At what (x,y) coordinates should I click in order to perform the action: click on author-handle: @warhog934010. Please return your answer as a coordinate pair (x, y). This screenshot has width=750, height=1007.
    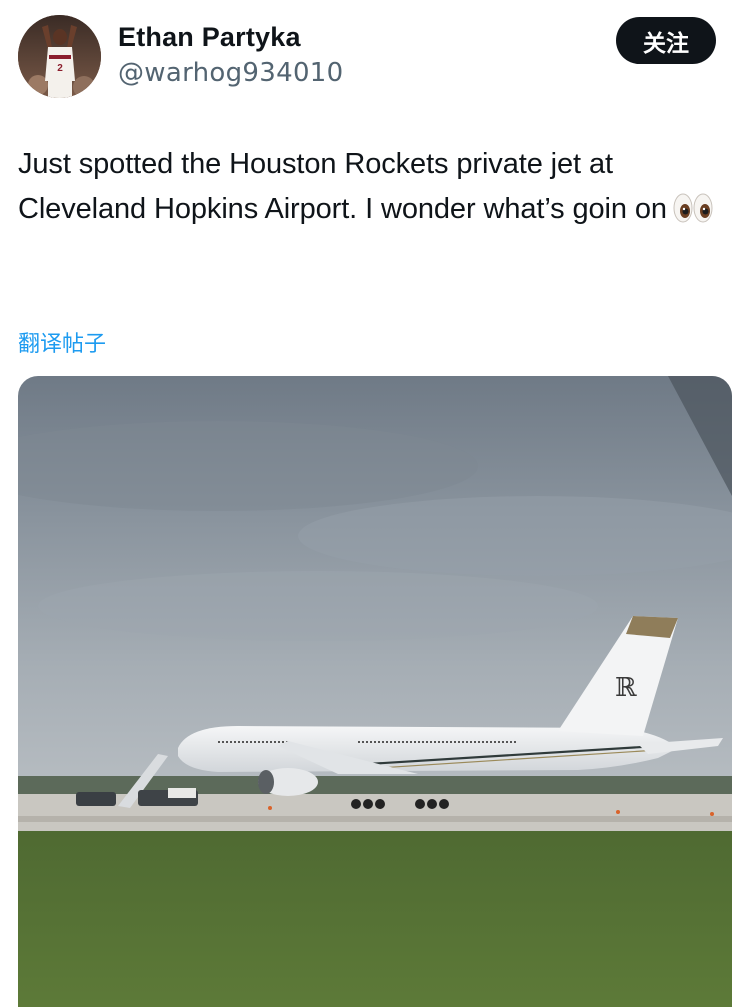
    Looking at the image, I should click on (230, 73).